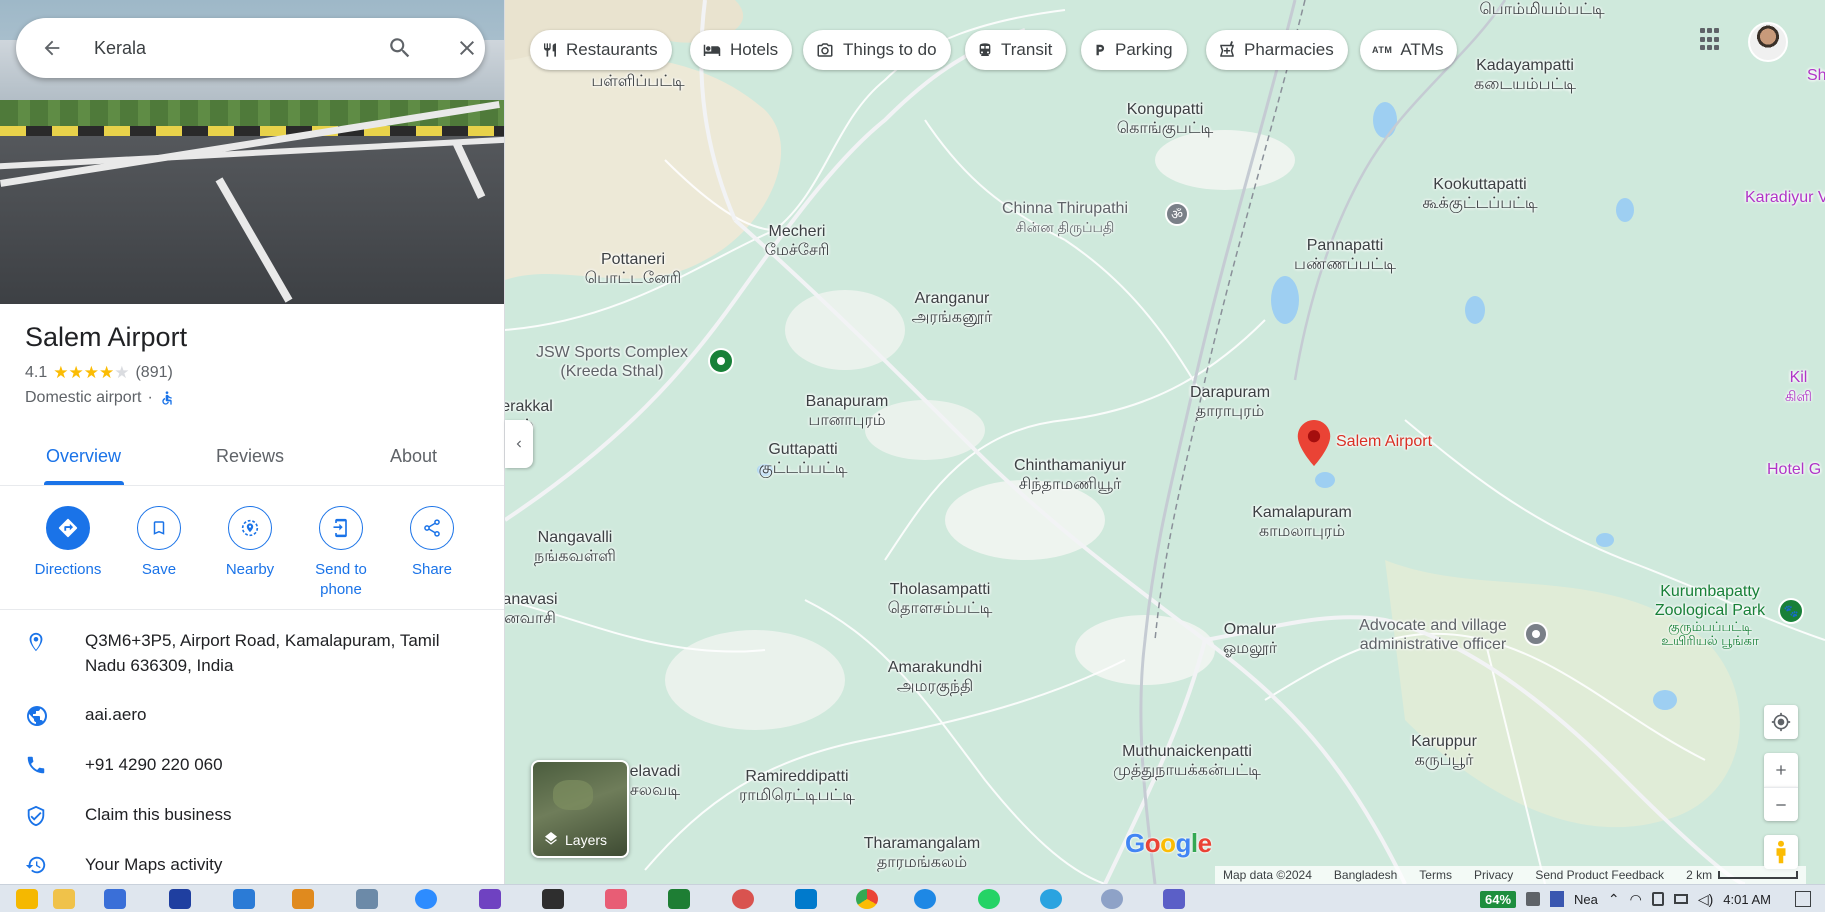 The image size is (1825, 912). What do you see at coordinates (413, 456) in the screenshot?
I see `tab-about: About` at bounding box center [413, 456].